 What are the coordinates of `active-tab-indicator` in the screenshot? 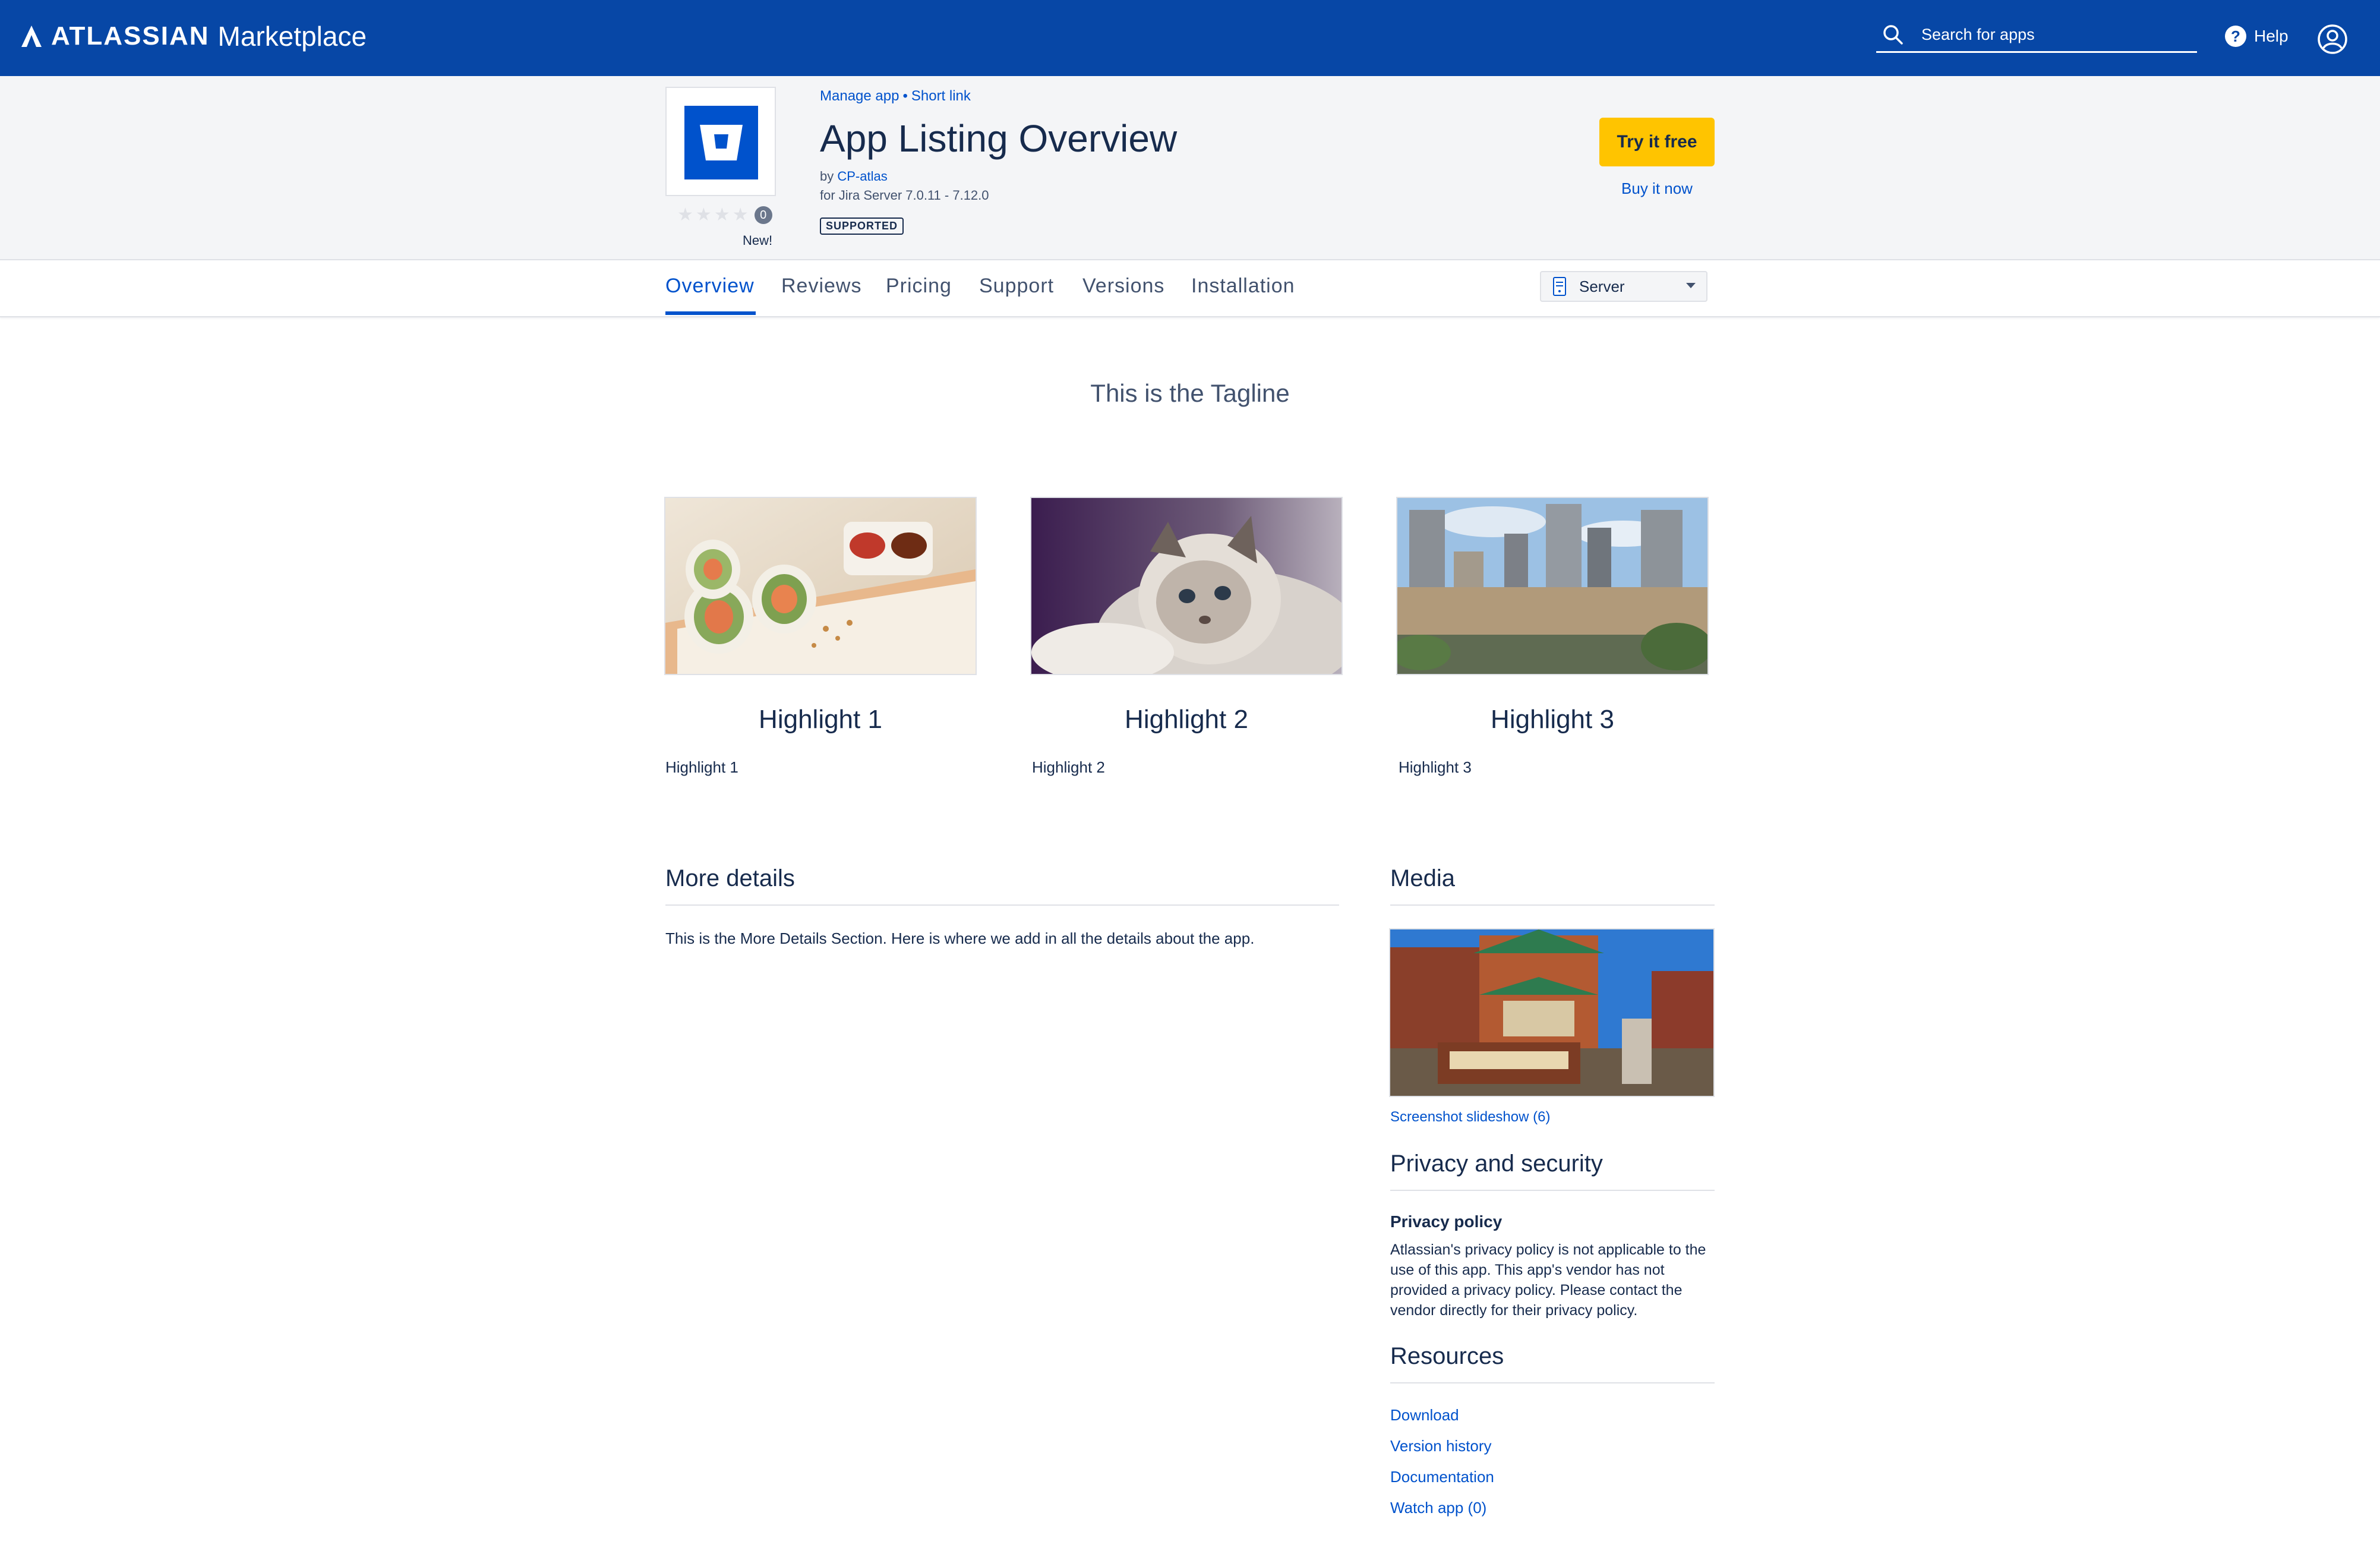 It's located at (711, 313).